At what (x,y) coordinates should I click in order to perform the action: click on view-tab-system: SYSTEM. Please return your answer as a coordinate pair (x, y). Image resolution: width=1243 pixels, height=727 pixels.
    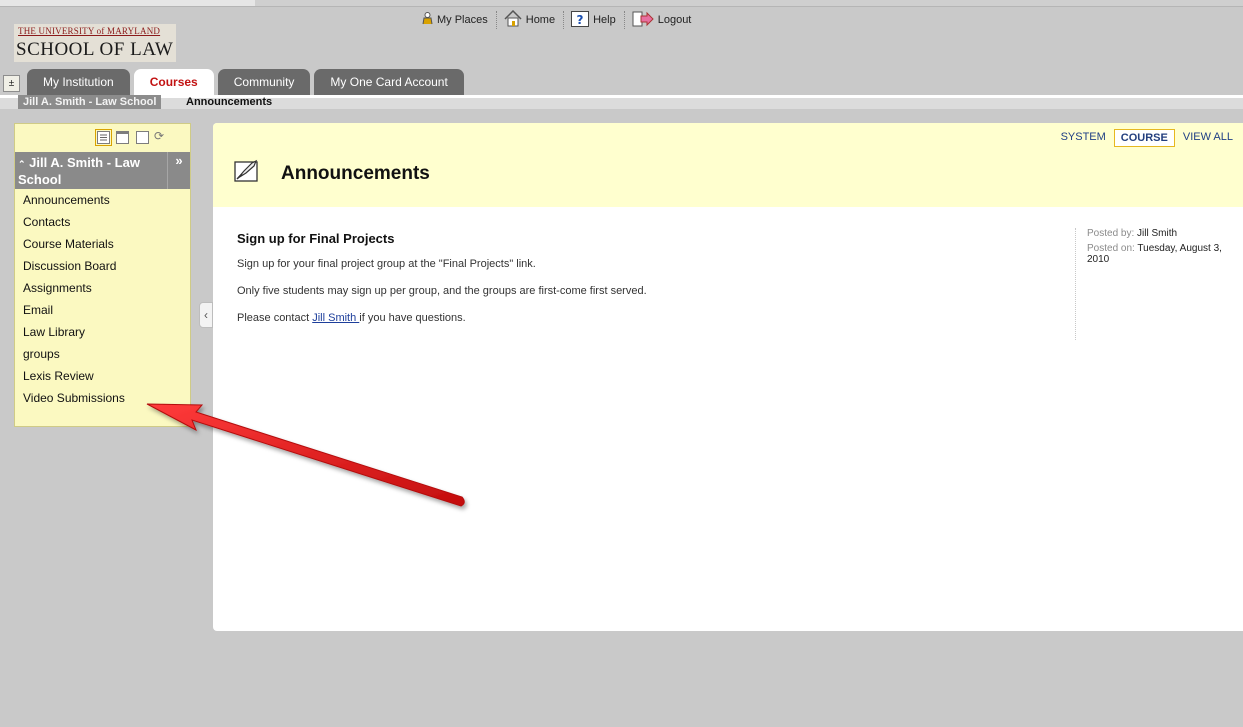
    Looking at the image, I should click on (1083, 138).